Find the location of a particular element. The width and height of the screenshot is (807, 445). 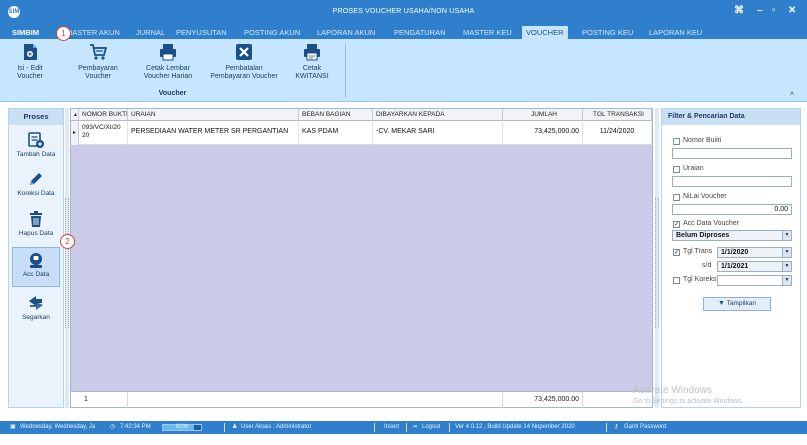

ribbon-separator is located at coordinates (345, 70).